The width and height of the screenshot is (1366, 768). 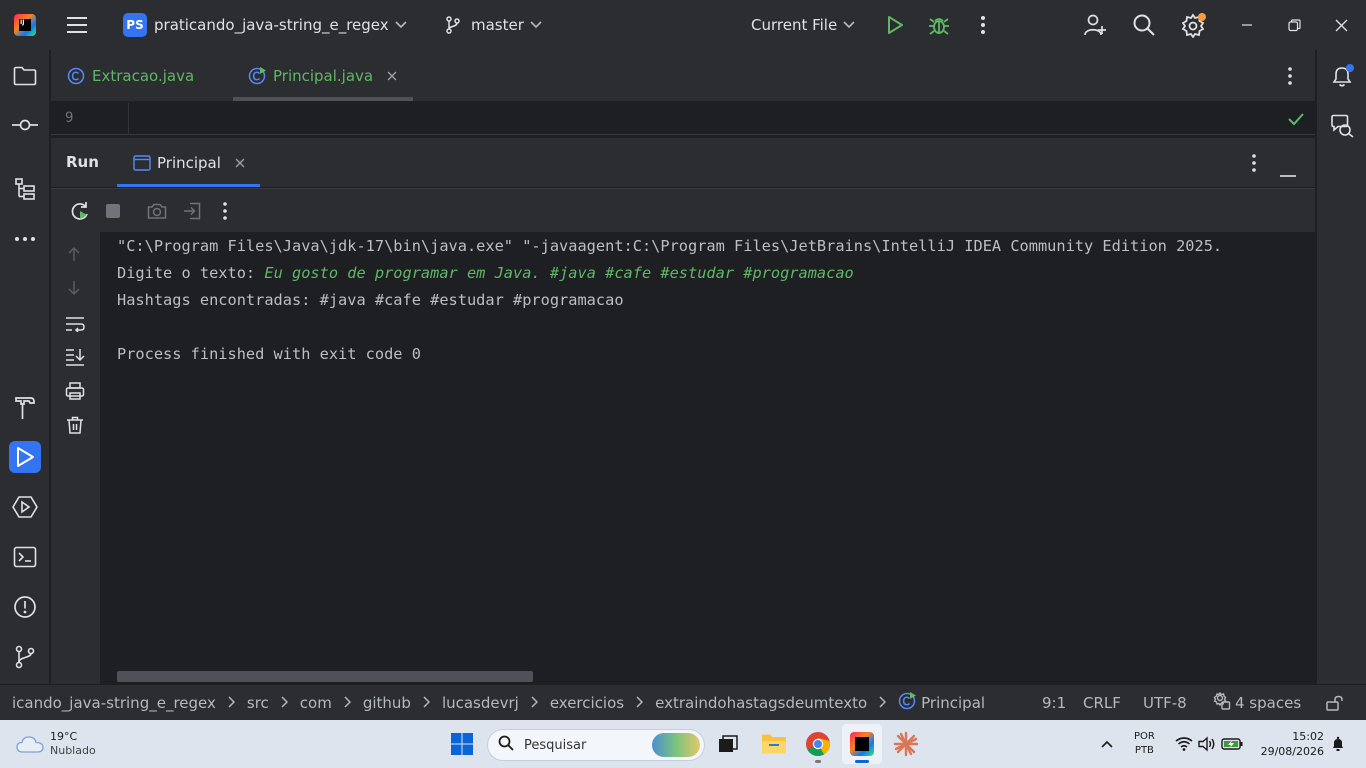 What do you see at coordinates (25, 367) in the screenshot?
I see `left-tool-strip` at bounding box center [25, 367].